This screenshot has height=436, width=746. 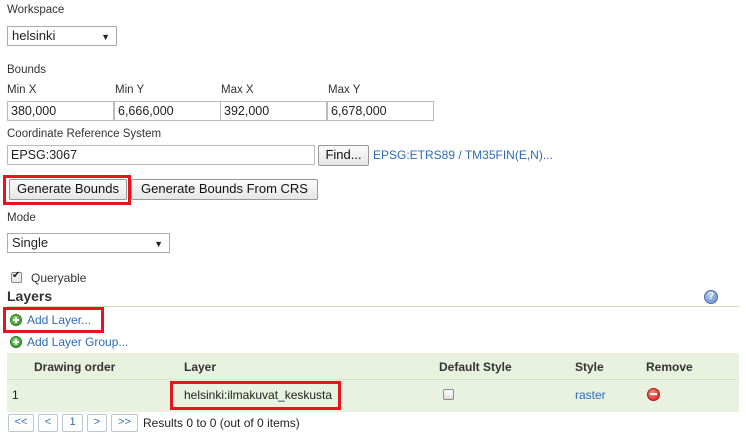 What do you see at coordinates (124, 423) in the screenshot?
I see `pager-last-button: >>` at bounding box center [124, 423].